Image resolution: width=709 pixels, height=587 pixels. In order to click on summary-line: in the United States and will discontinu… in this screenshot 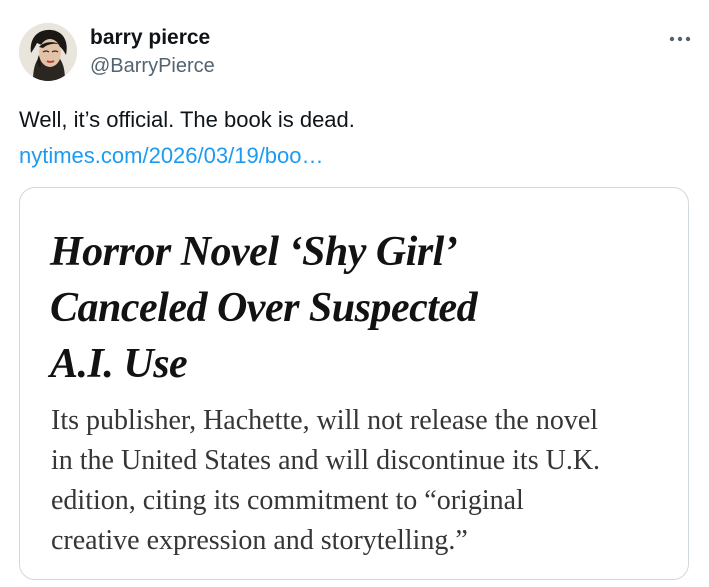, I will do `click(326, 460)`.